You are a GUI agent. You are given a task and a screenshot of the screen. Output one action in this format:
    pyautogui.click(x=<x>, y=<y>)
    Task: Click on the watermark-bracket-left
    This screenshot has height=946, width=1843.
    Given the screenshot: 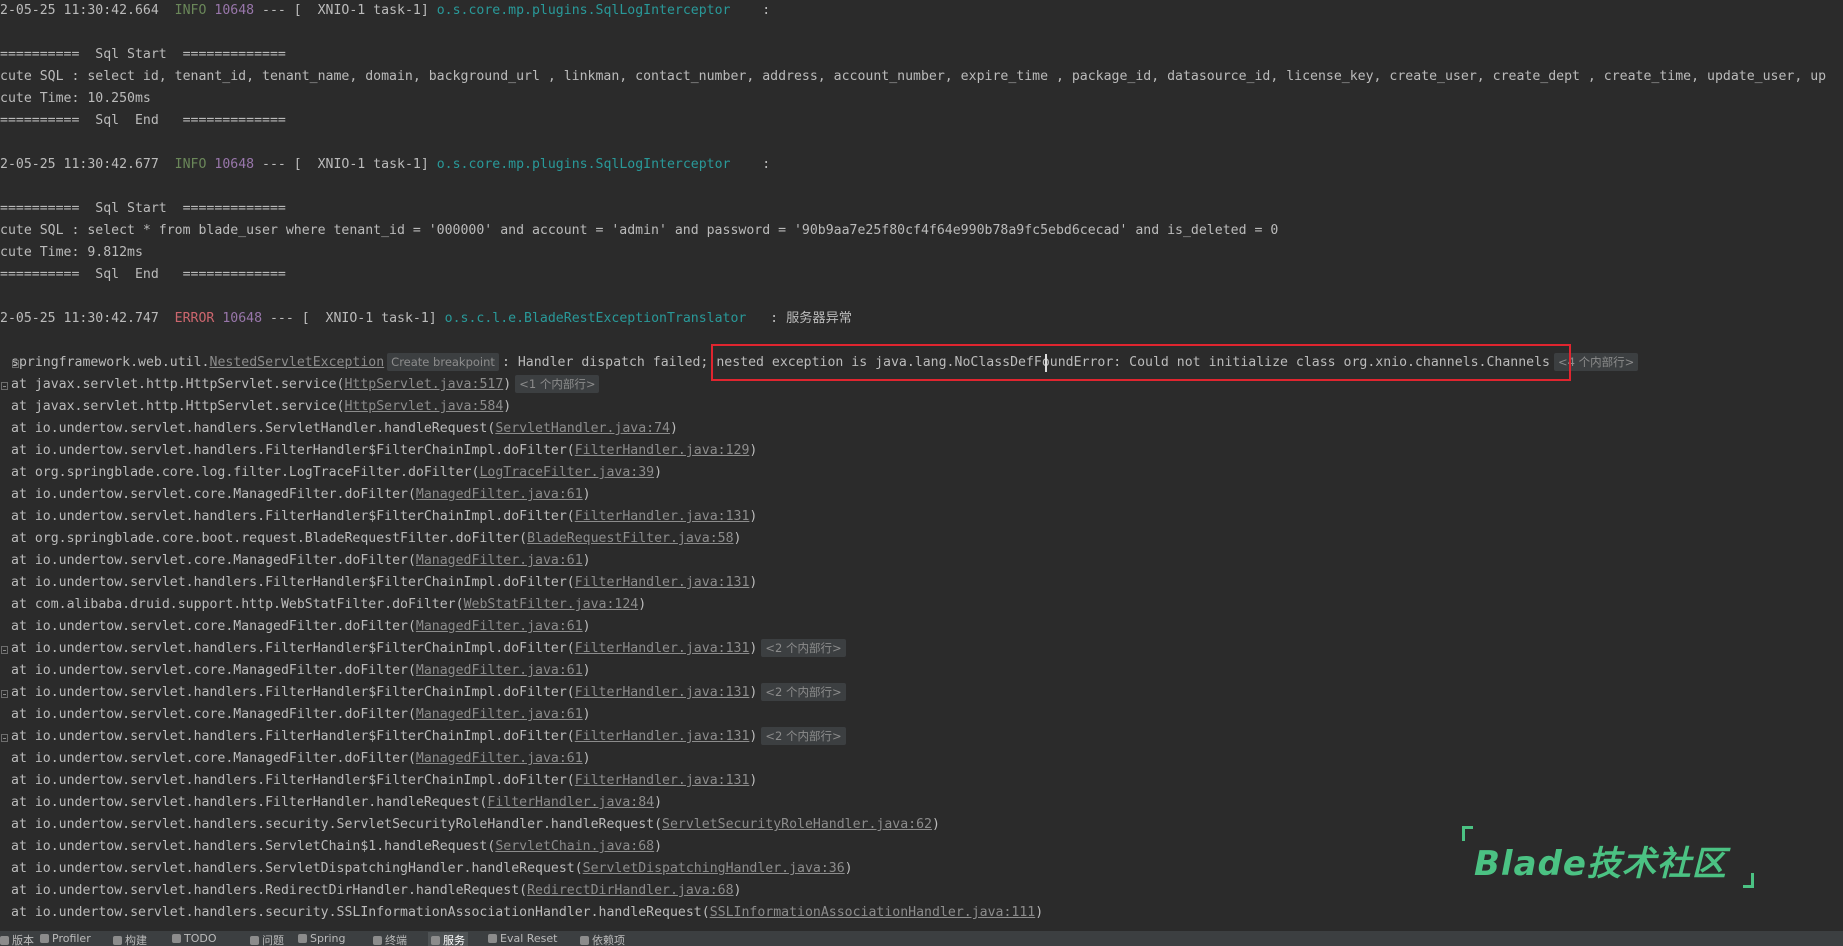 What is the action you would take?
    pyautogui.click(x=1467, y=833)
    